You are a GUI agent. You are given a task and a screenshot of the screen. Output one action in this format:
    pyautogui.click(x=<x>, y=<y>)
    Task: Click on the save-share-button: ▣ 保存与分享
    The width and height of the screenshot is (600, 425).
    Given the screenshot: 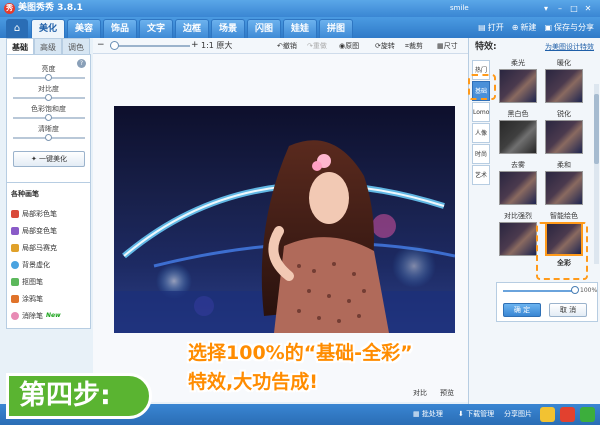 What is the action you would take?
    pyautogui.click(x=569, y=27)
    